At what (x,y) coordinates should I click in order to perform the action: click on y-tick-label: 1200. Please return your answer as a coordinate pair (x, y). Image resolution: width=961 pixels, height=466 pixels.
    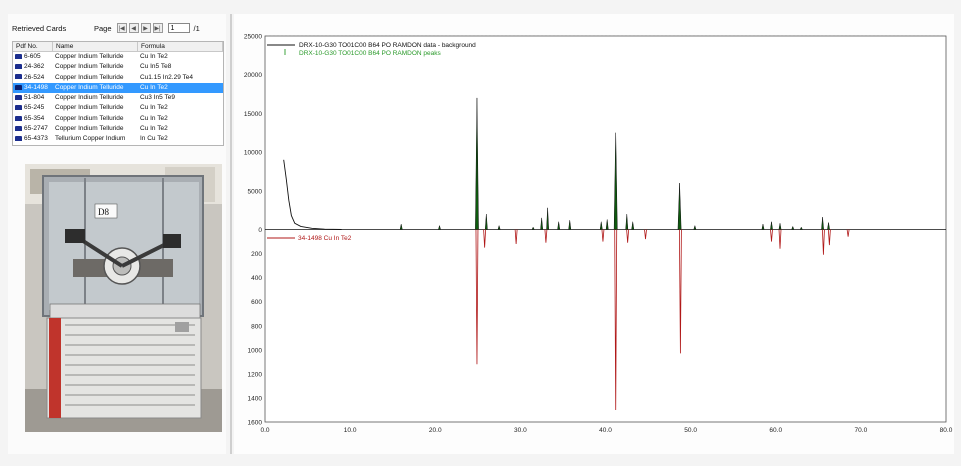
    Looking at the image, I should click on (255, 374).